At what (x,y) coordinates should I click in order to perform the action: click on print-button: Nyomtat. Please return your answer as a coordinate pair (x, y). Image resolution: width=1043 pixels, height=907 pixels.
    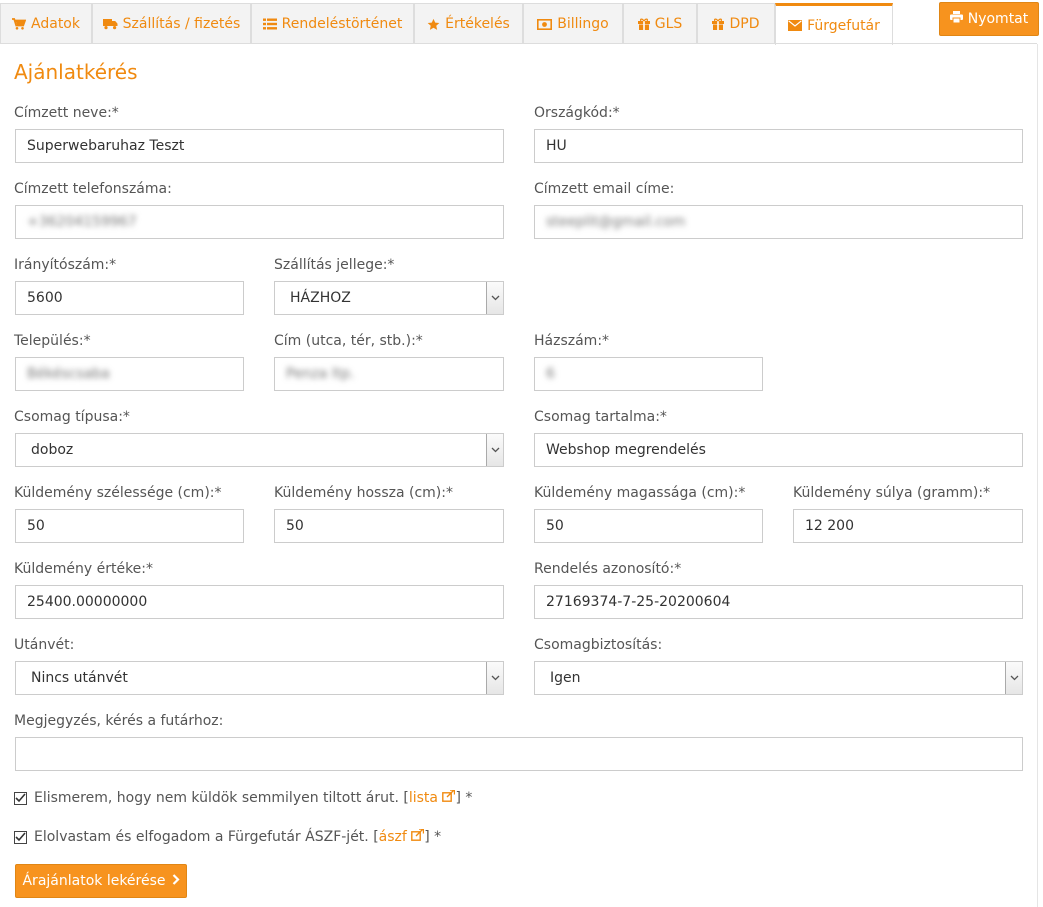
    Looking at the image, I should click on (989, 19).